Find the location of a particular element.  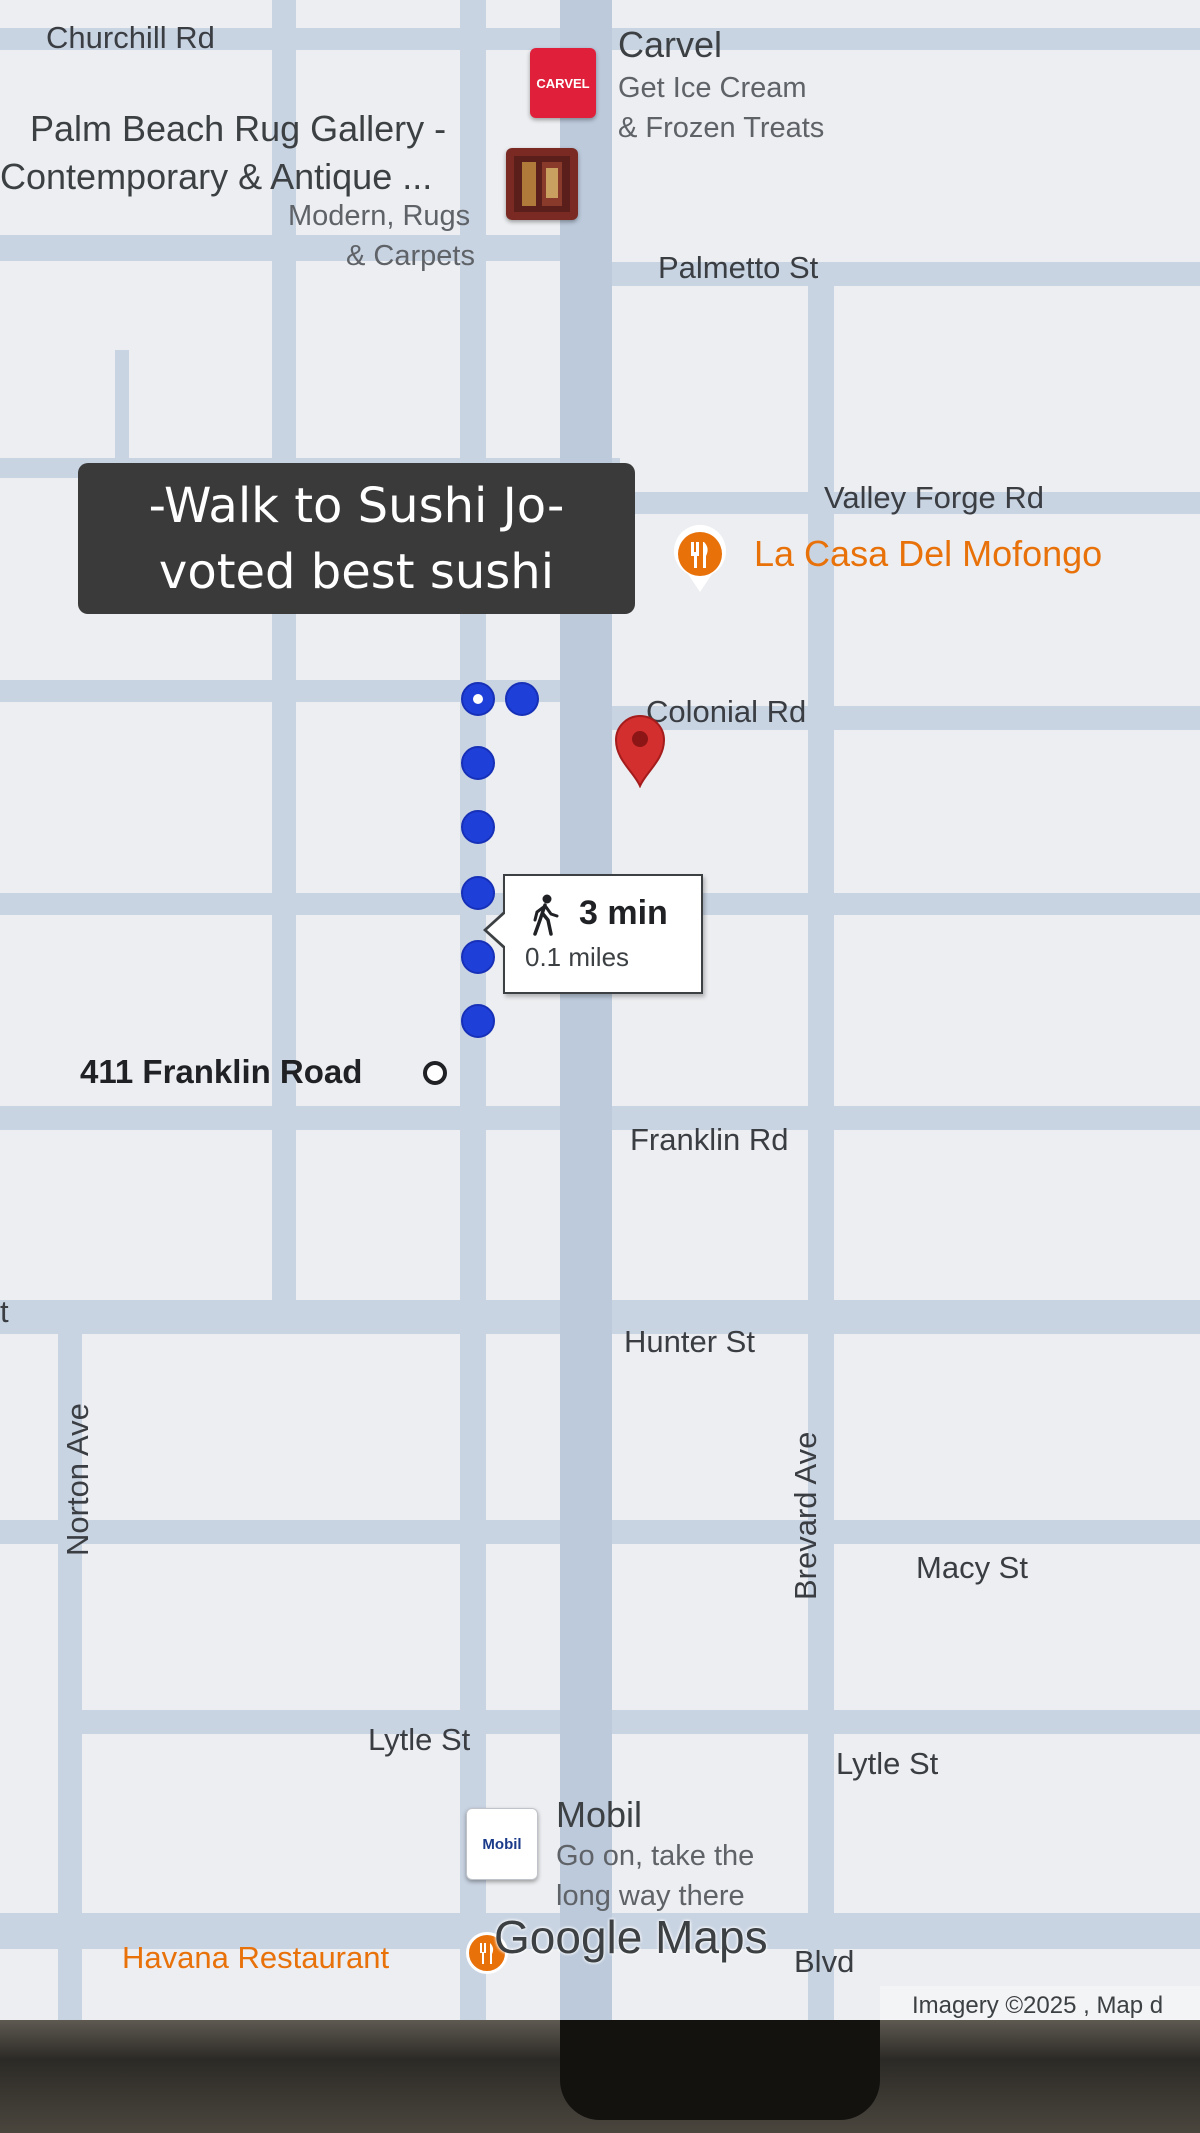

havana-restaurant-name: Havana Restaurant is located at coordinates (255, 1958).